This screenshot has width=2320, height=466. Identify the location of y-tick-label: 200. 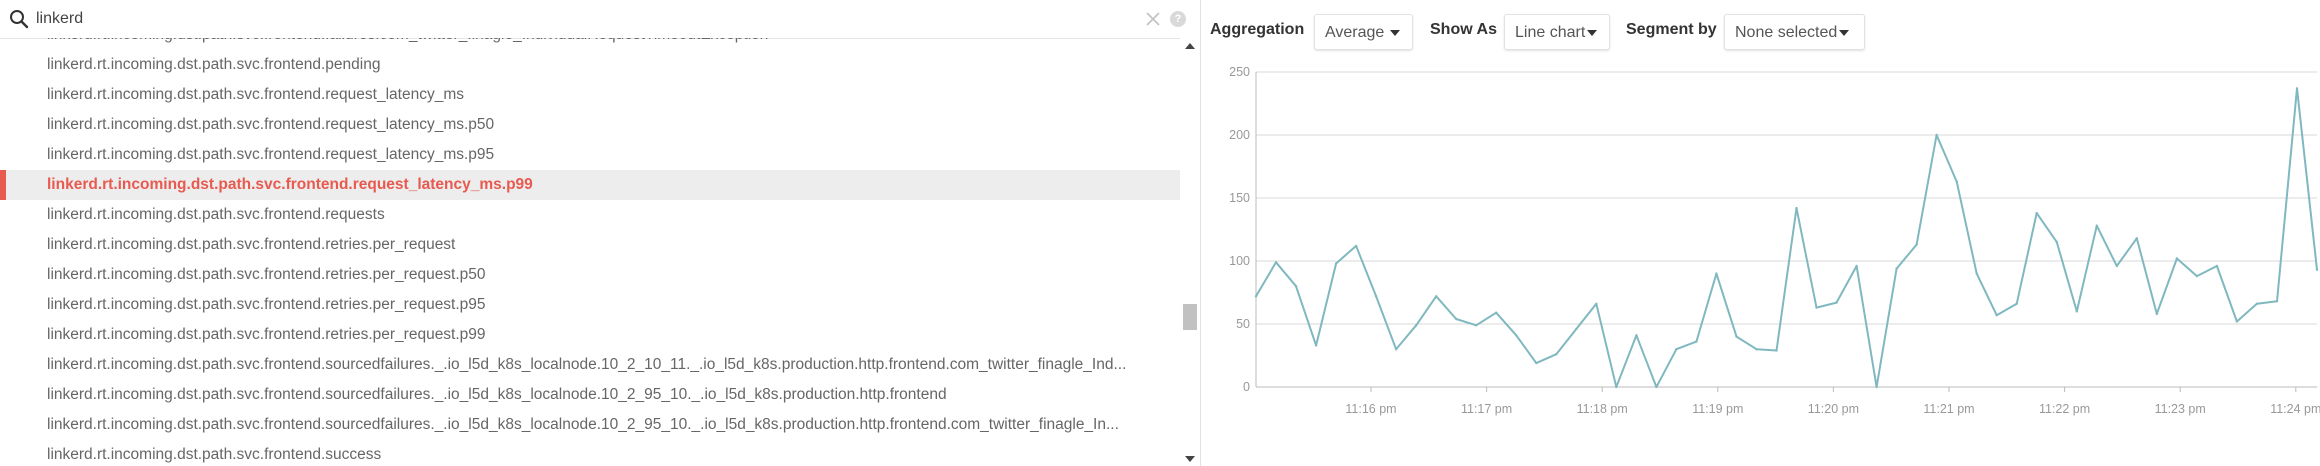
(1239, 135).